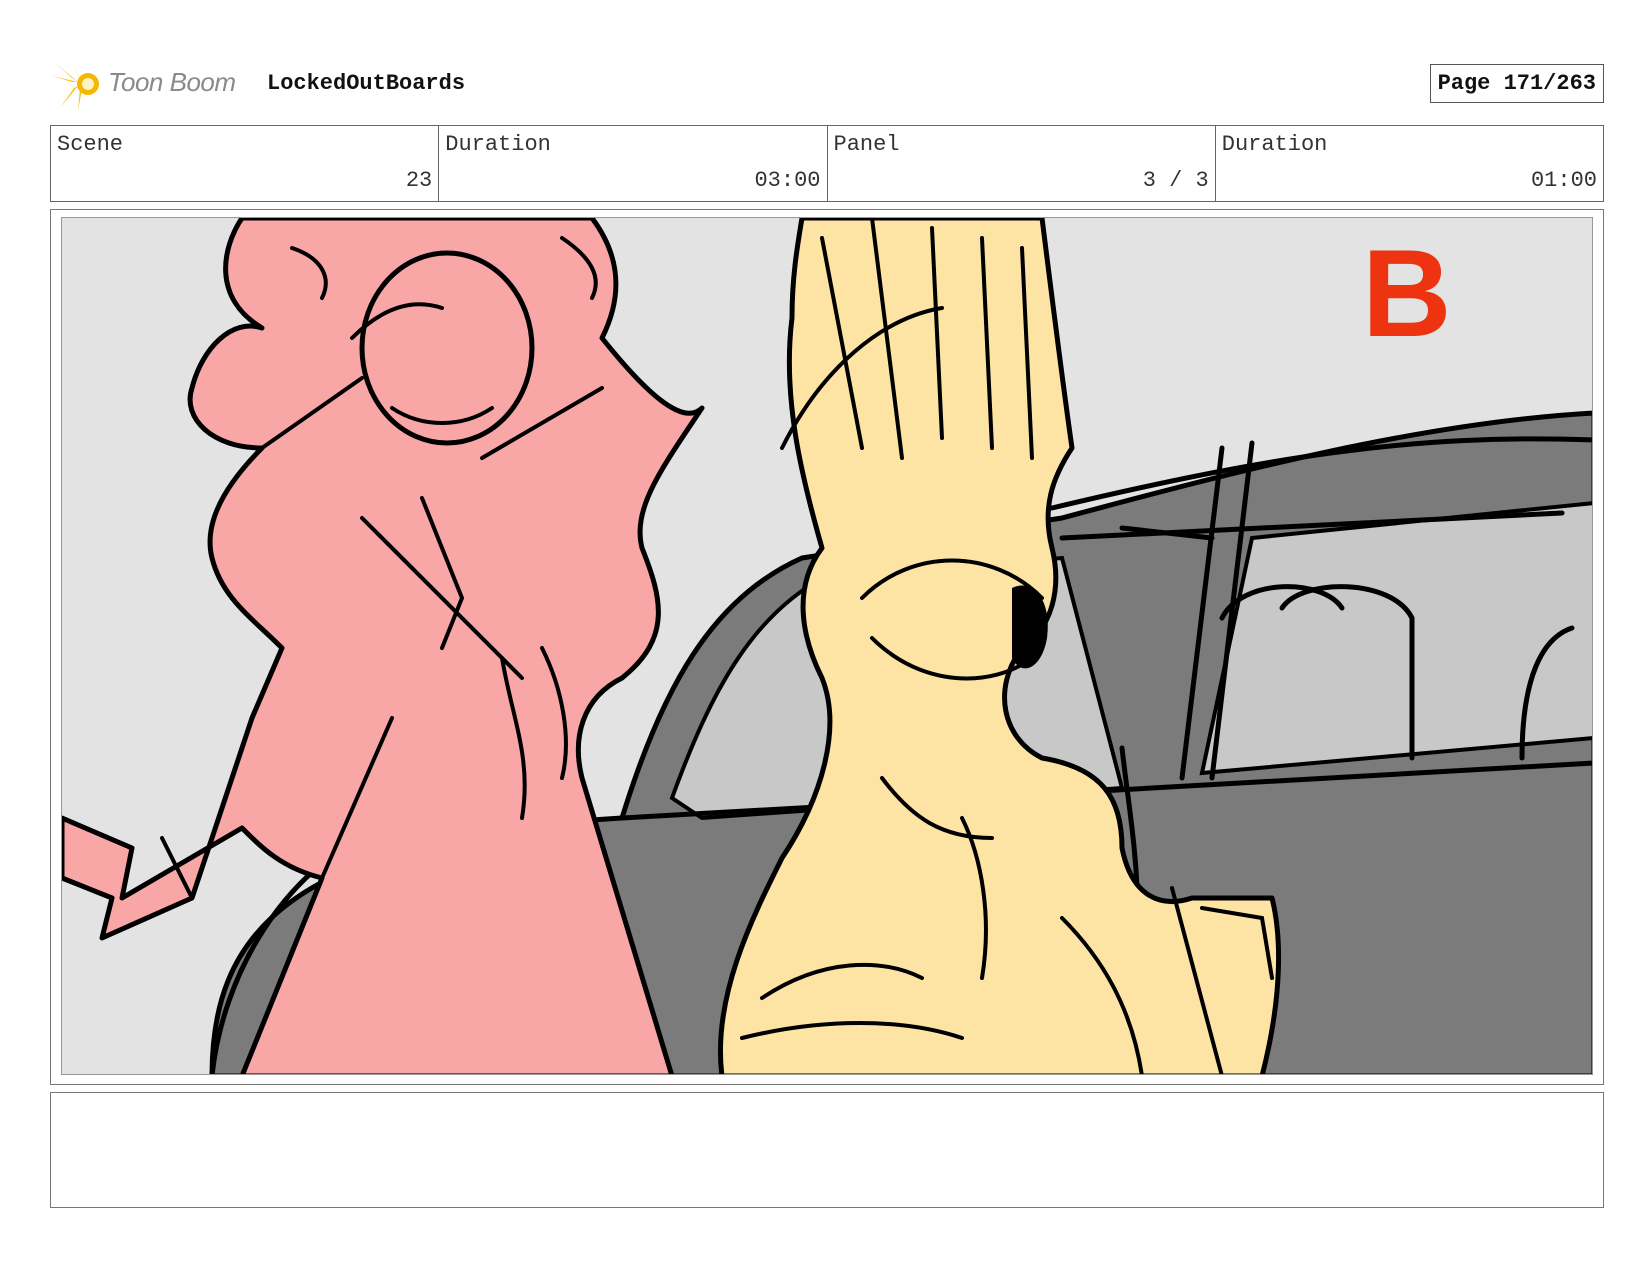 The image size is (1650, 1275). I want to click on scene-duration-label: Duration, so click(498, 144).